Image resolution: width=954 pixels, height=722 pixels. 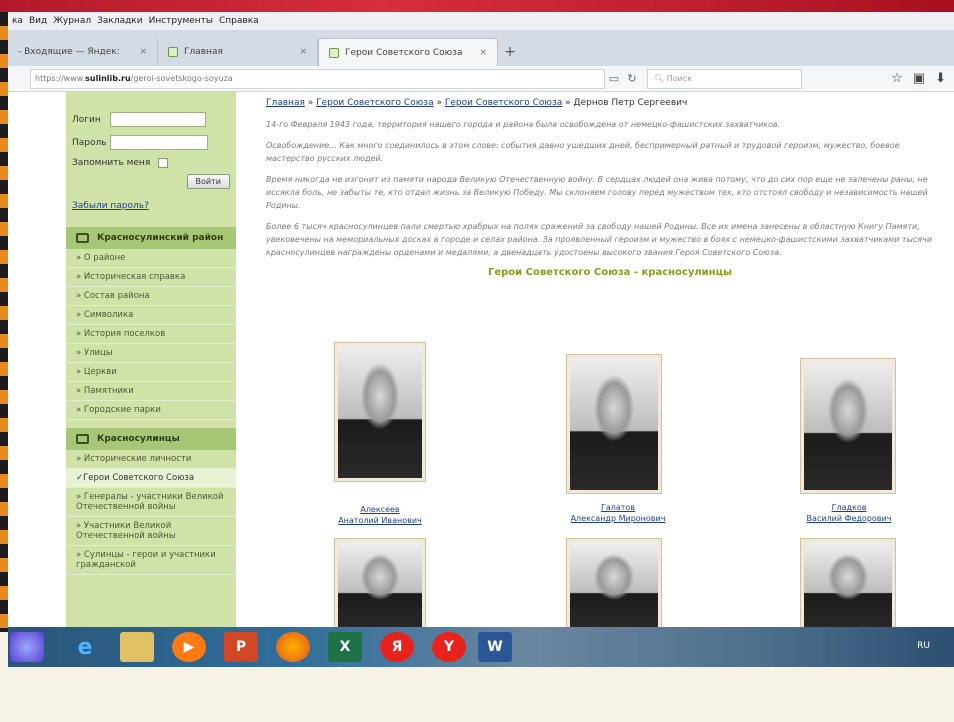 What do you see at coordinates (108, 78) in the screenshot?
I see `url-host: sulinlib.ru` at bounding box center [108, 78].